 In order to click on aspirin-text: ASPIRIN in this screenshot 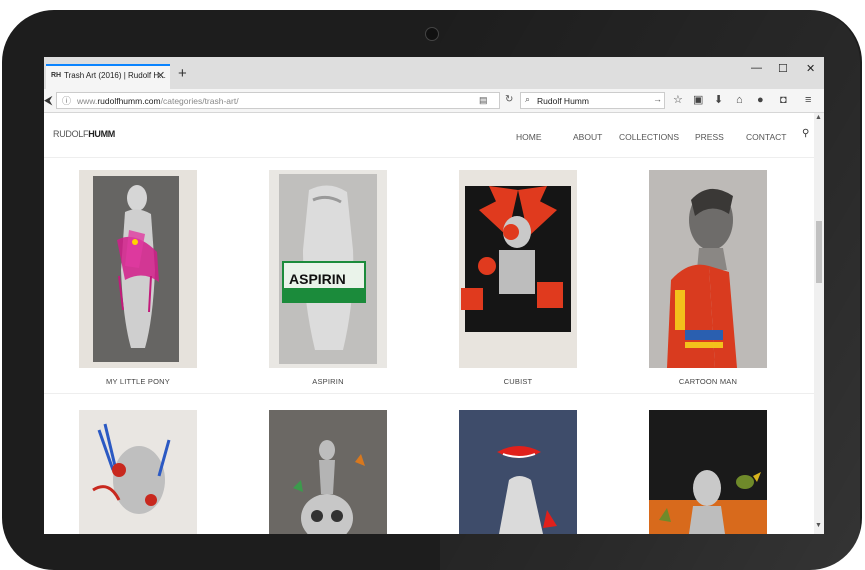, I will do `click(317, 279)`.